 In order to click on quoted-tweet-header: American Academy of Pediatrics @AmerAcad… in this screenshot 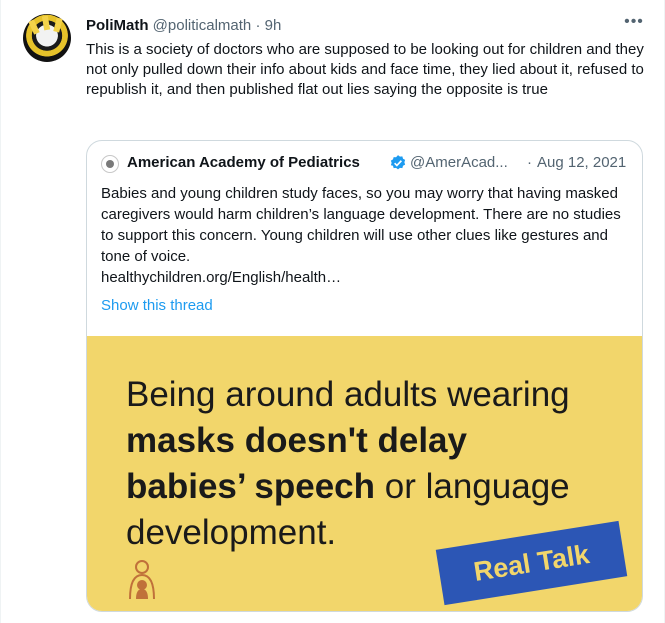, I will do `click(366, 163)`.